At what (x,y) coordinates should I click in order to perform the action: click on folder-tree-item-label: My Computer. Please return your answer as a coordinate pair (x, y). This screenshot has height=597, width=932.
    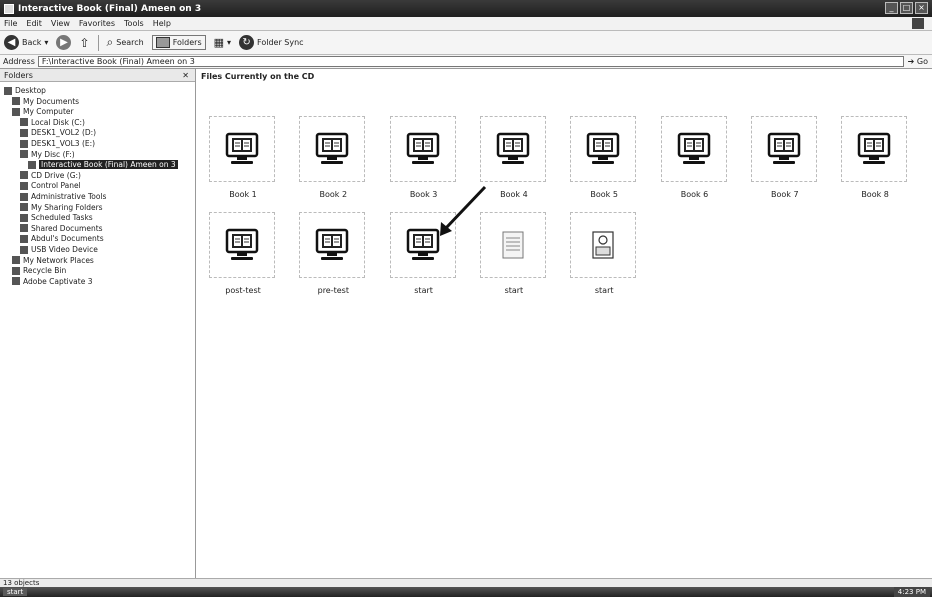
    Looking at the image, I should click on (48, 112).